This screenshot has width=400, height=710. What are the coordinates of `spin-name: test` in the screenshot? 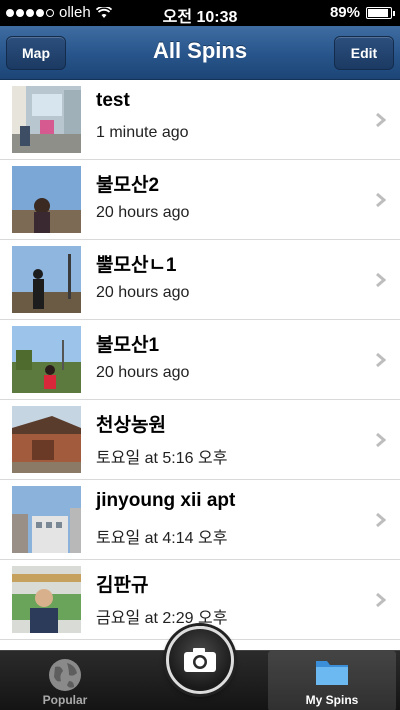 It's located at (113, 100).